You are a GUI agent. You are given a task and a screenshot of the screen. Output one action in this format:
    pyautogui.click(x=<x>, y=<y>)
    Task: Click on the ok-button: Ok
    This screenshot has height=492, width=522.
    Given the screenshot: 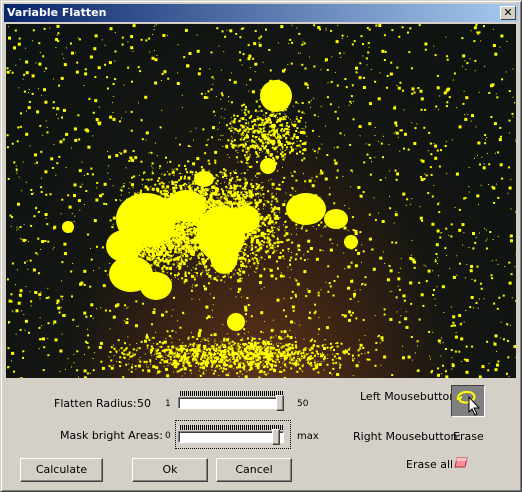 What is the action you would take?
    pyautogui.click(x=170, y=470)
    